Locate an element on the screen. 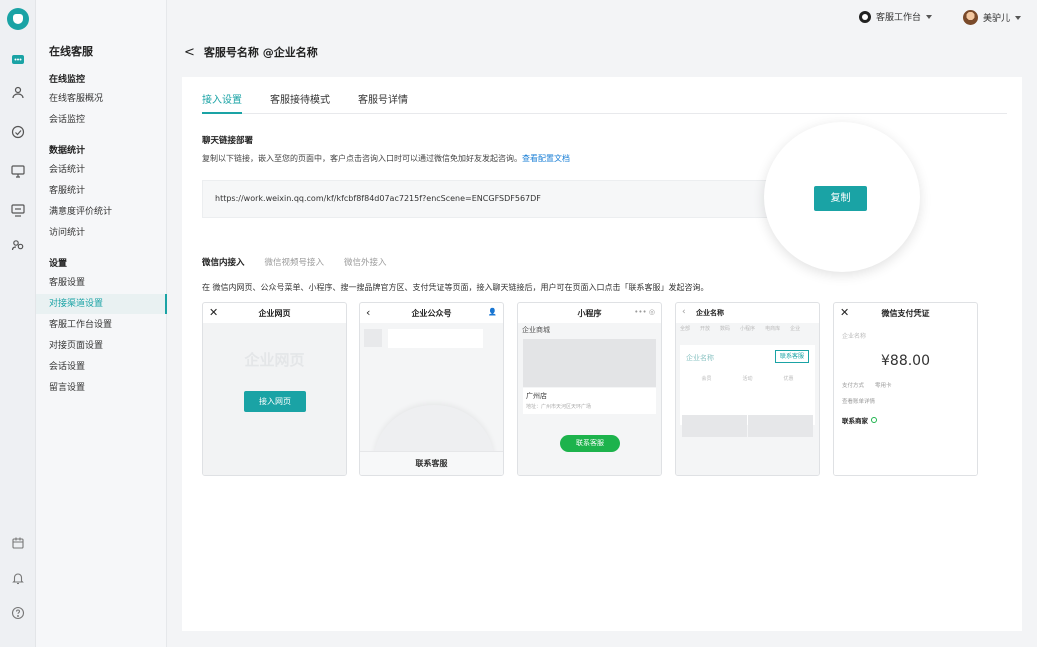  magnifier-highlight: 复制 is located at coordinates (842, 197).